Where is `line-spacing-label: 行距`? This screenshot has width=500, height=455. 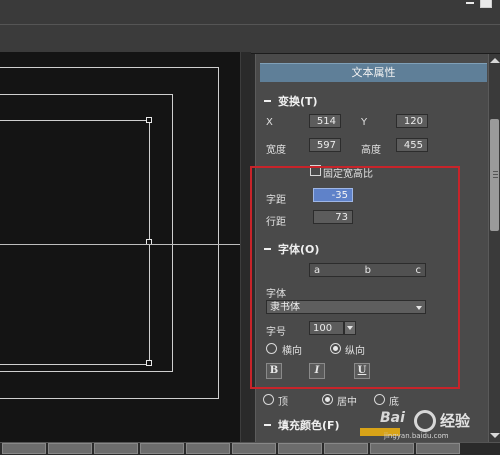
line-spacing-label: 行距 is located at coordinates (276, 222).